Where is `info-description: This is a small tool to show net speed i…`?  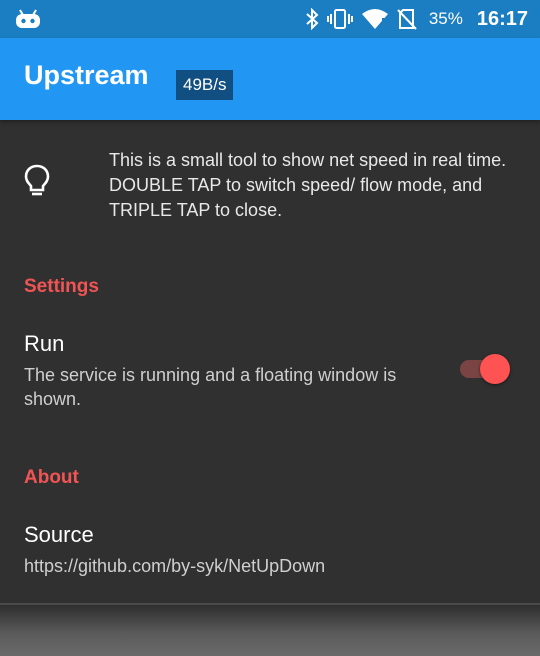
info-description: This is a small tool to show net speed i… is located at coordinates (308, 185).